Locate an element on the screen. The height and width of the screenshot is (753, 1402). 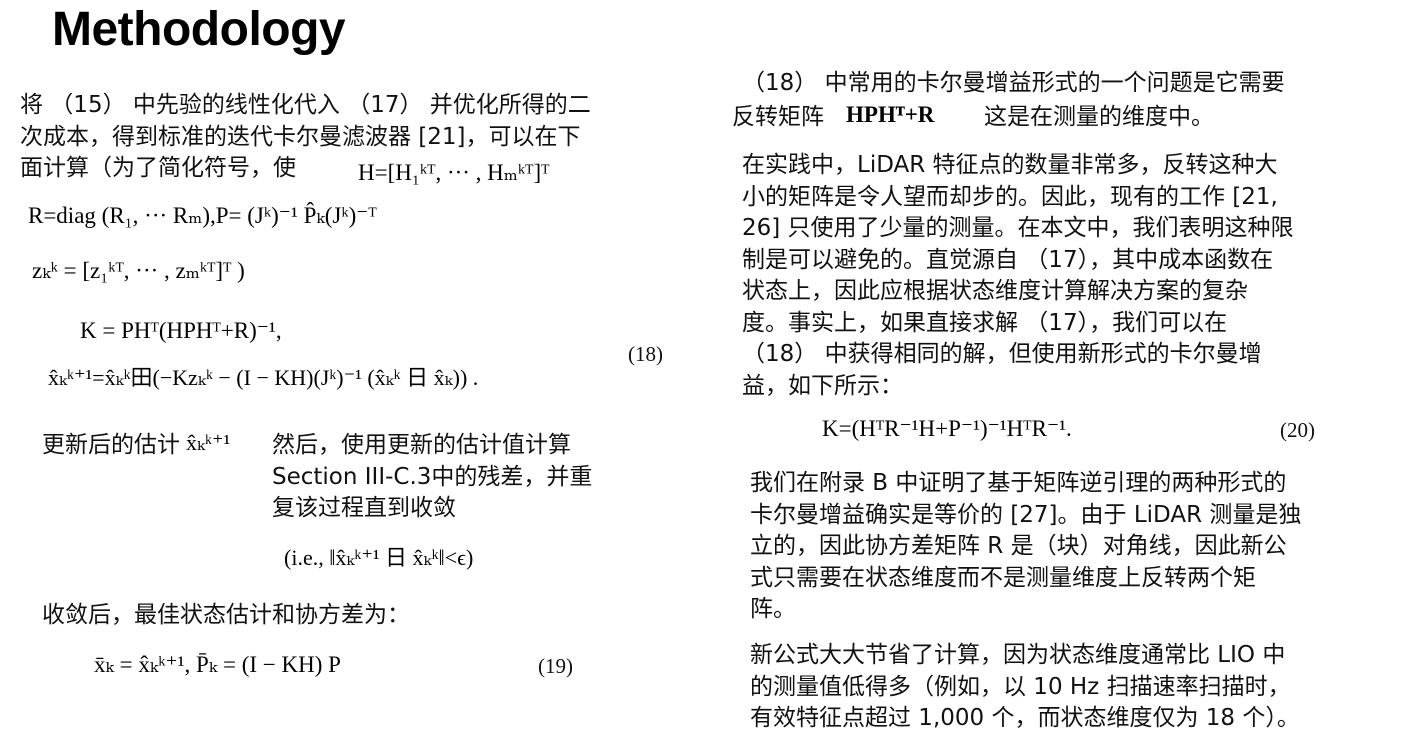
text-line: 制是可以避免的。直觉源自 （17），其中成本函数在 is located at coordinates (1008, 259).